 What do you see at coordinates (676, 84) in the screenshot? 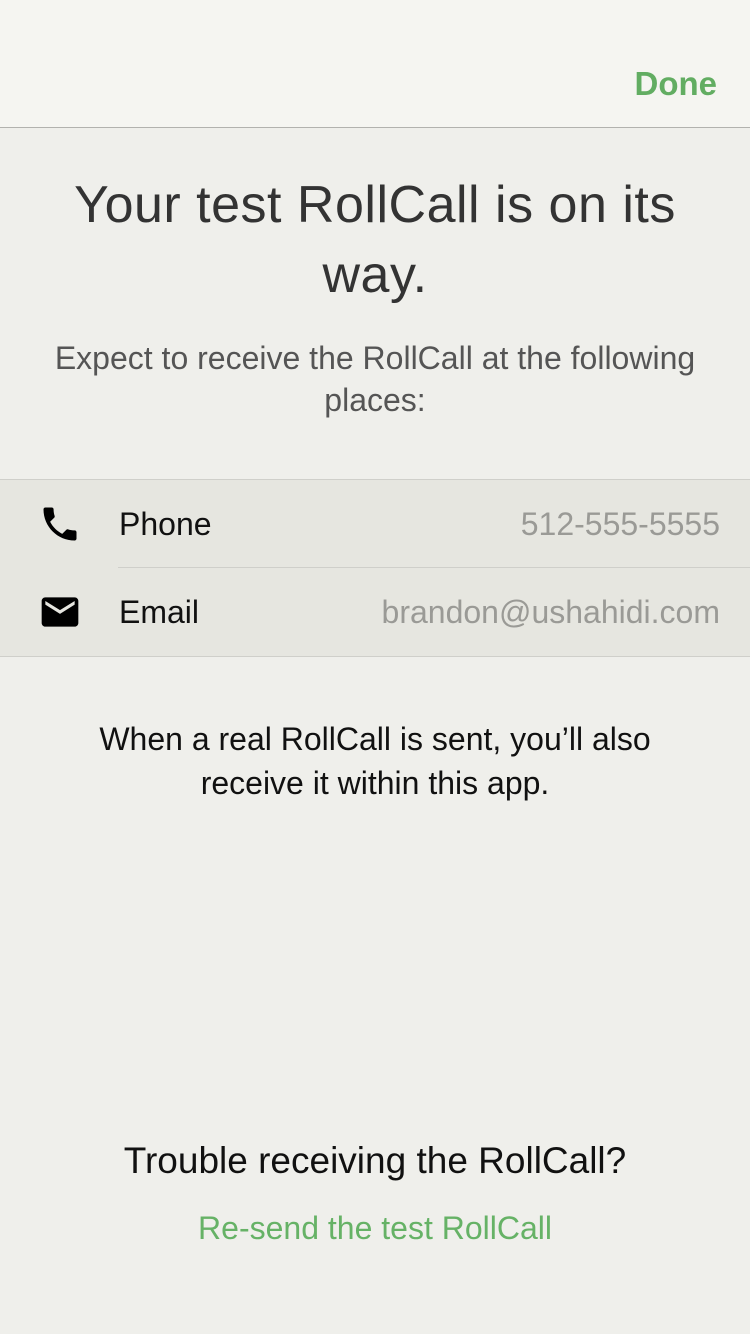
I see `done-button: Done` at bounding box center [676, 84].